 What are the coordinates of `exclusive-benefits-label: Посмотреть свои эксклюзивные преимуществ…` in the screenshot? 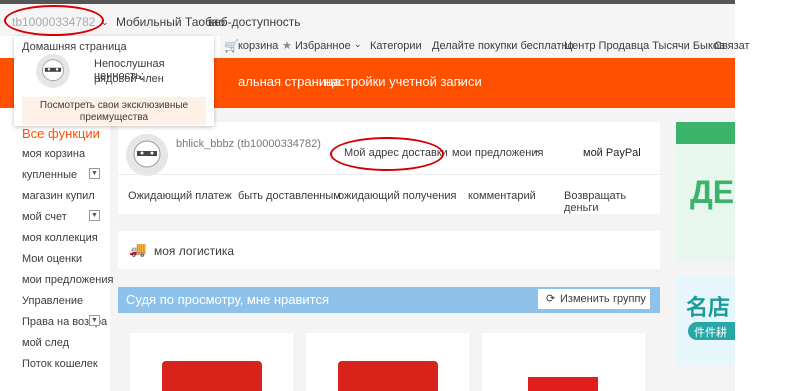 It's located at (114, 111).